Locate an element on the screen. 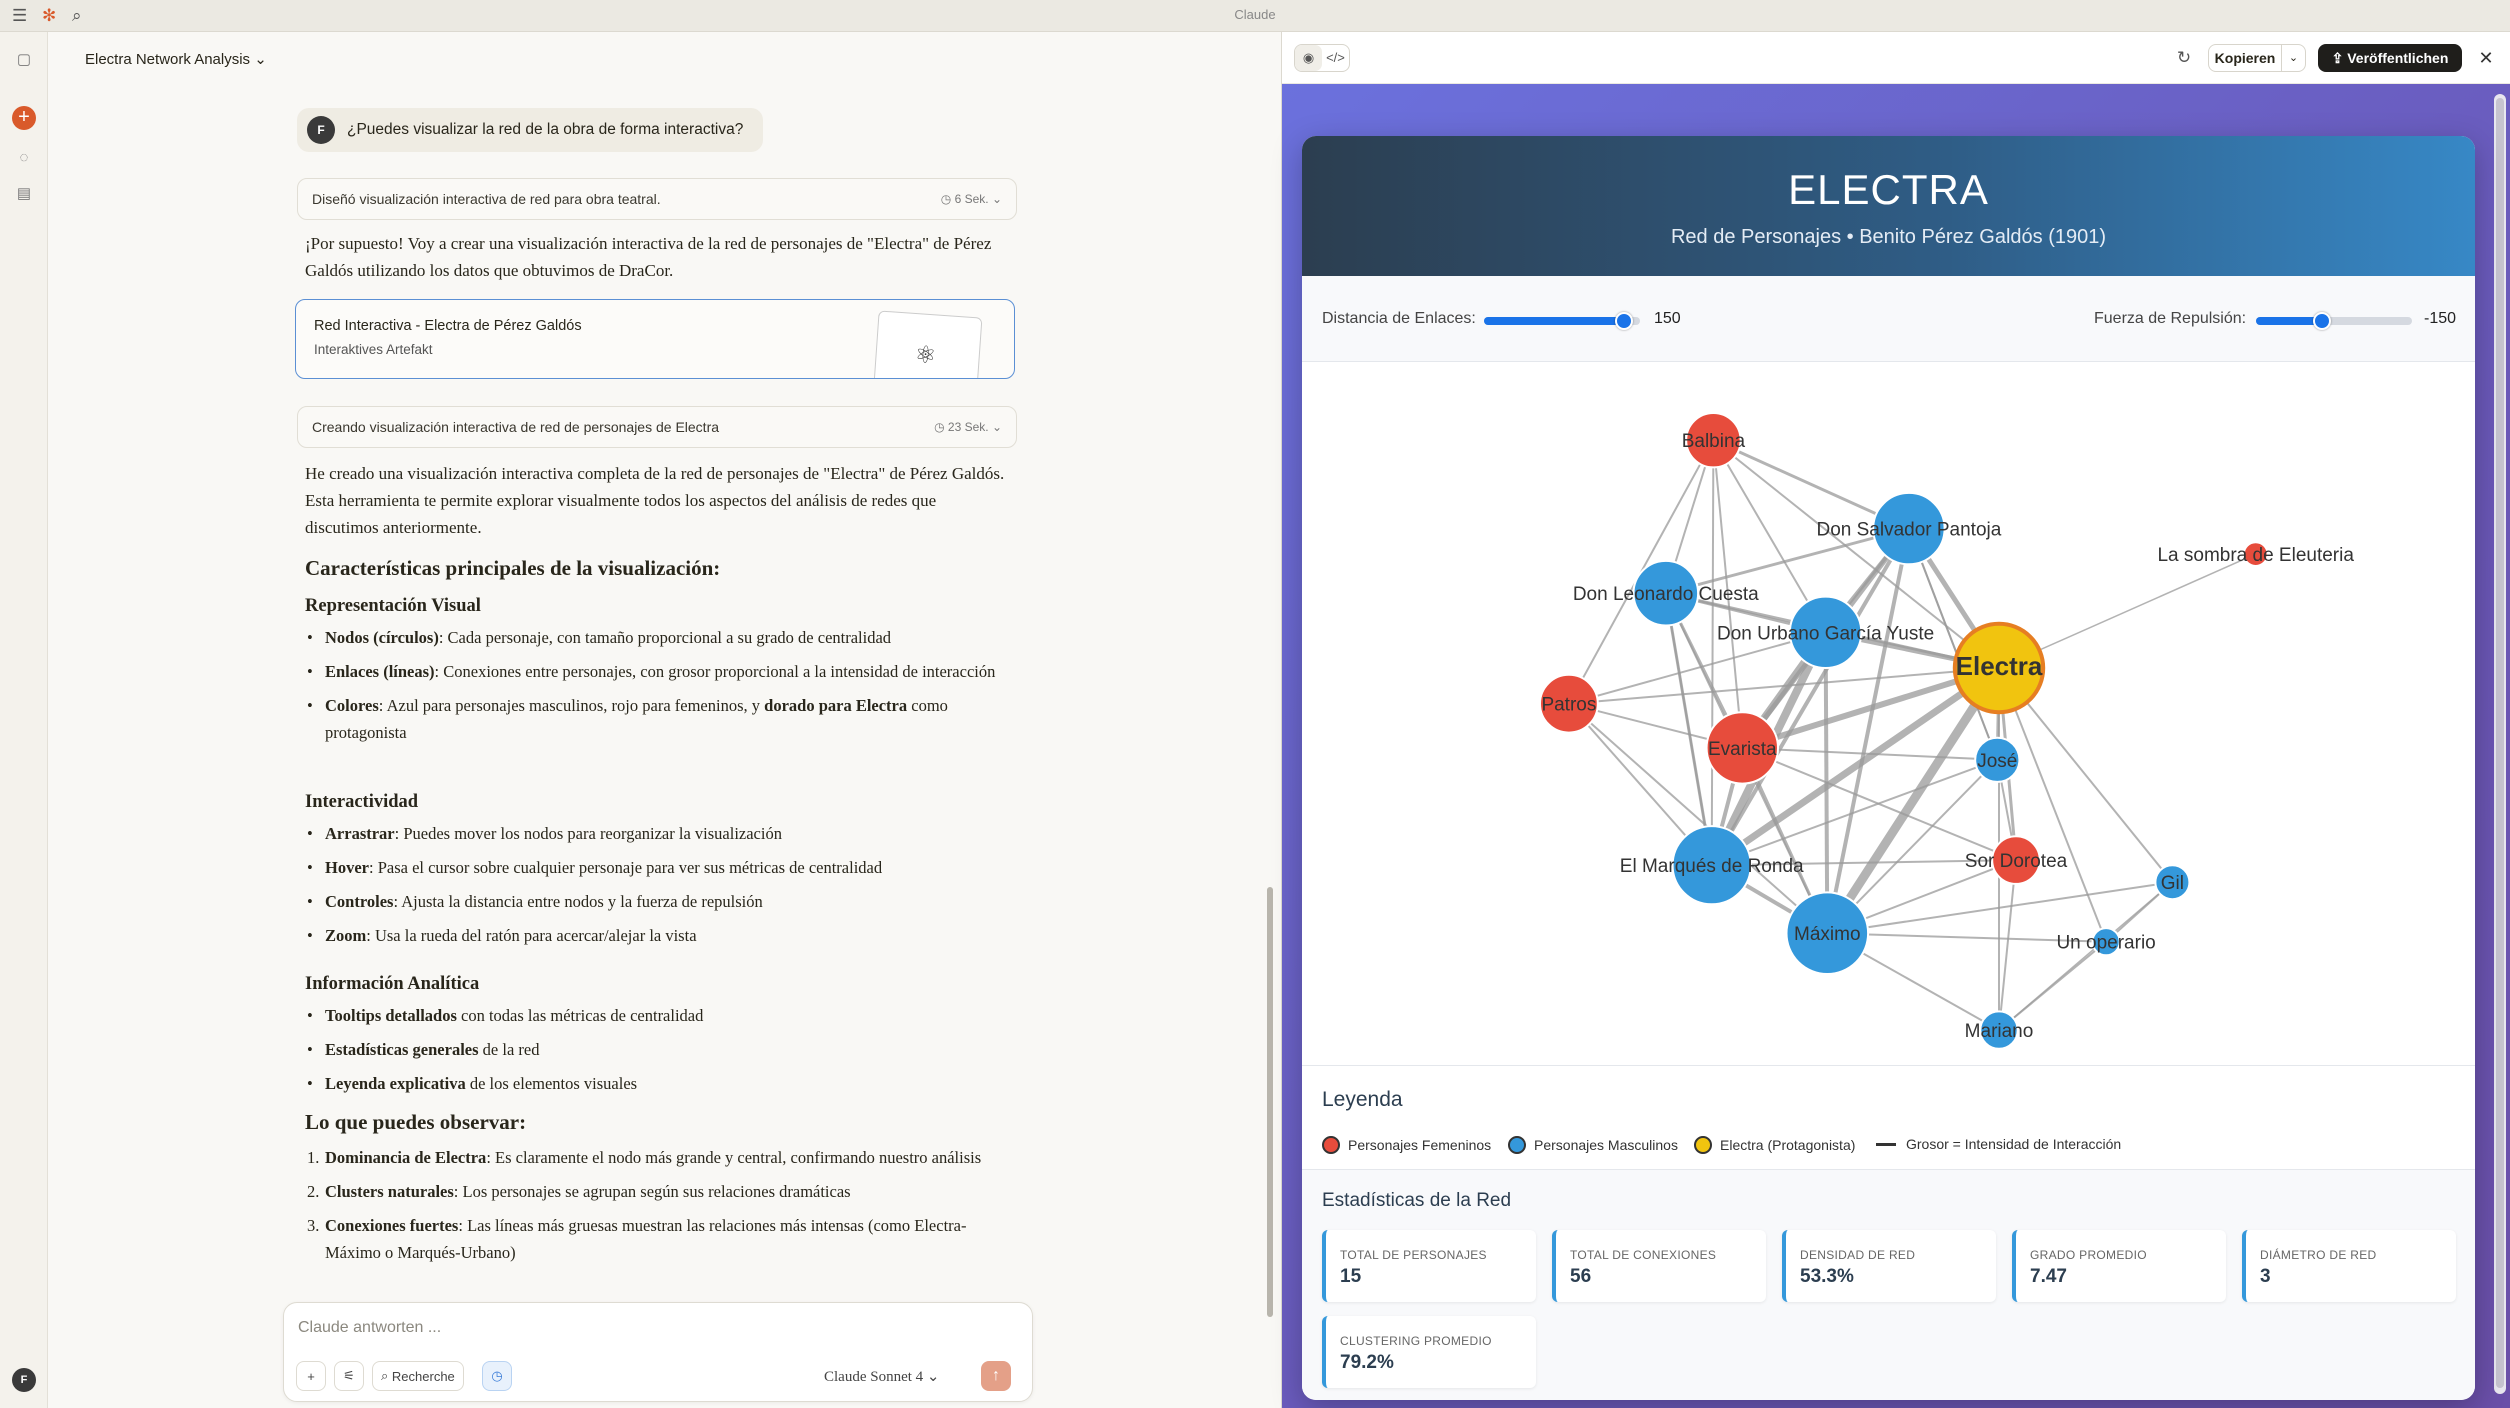 This screenshot has width=2510, height=1408. add-button: + is located at coordinates (311, 1376).